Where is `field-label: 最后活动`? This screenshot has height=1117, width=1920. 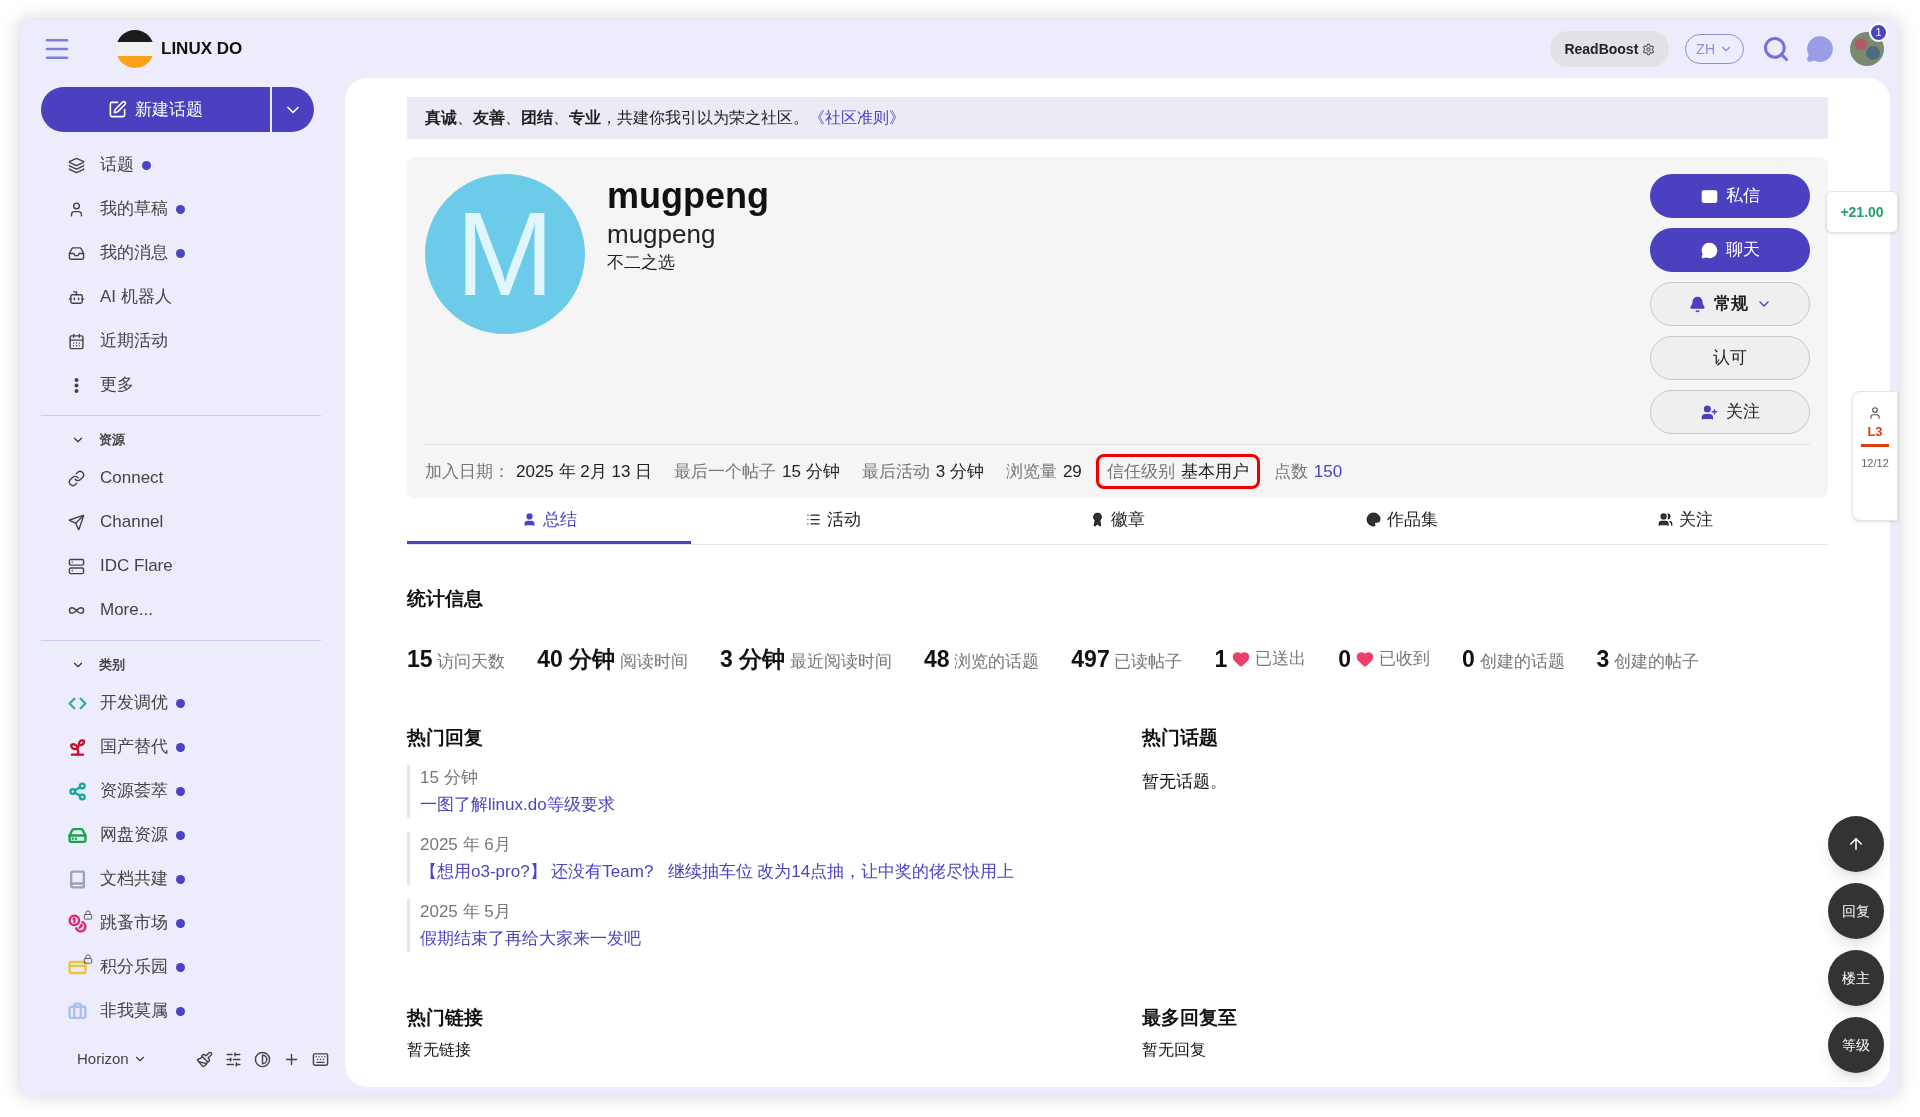 field-label: 最后活动 is located at coordinates (895, 471).